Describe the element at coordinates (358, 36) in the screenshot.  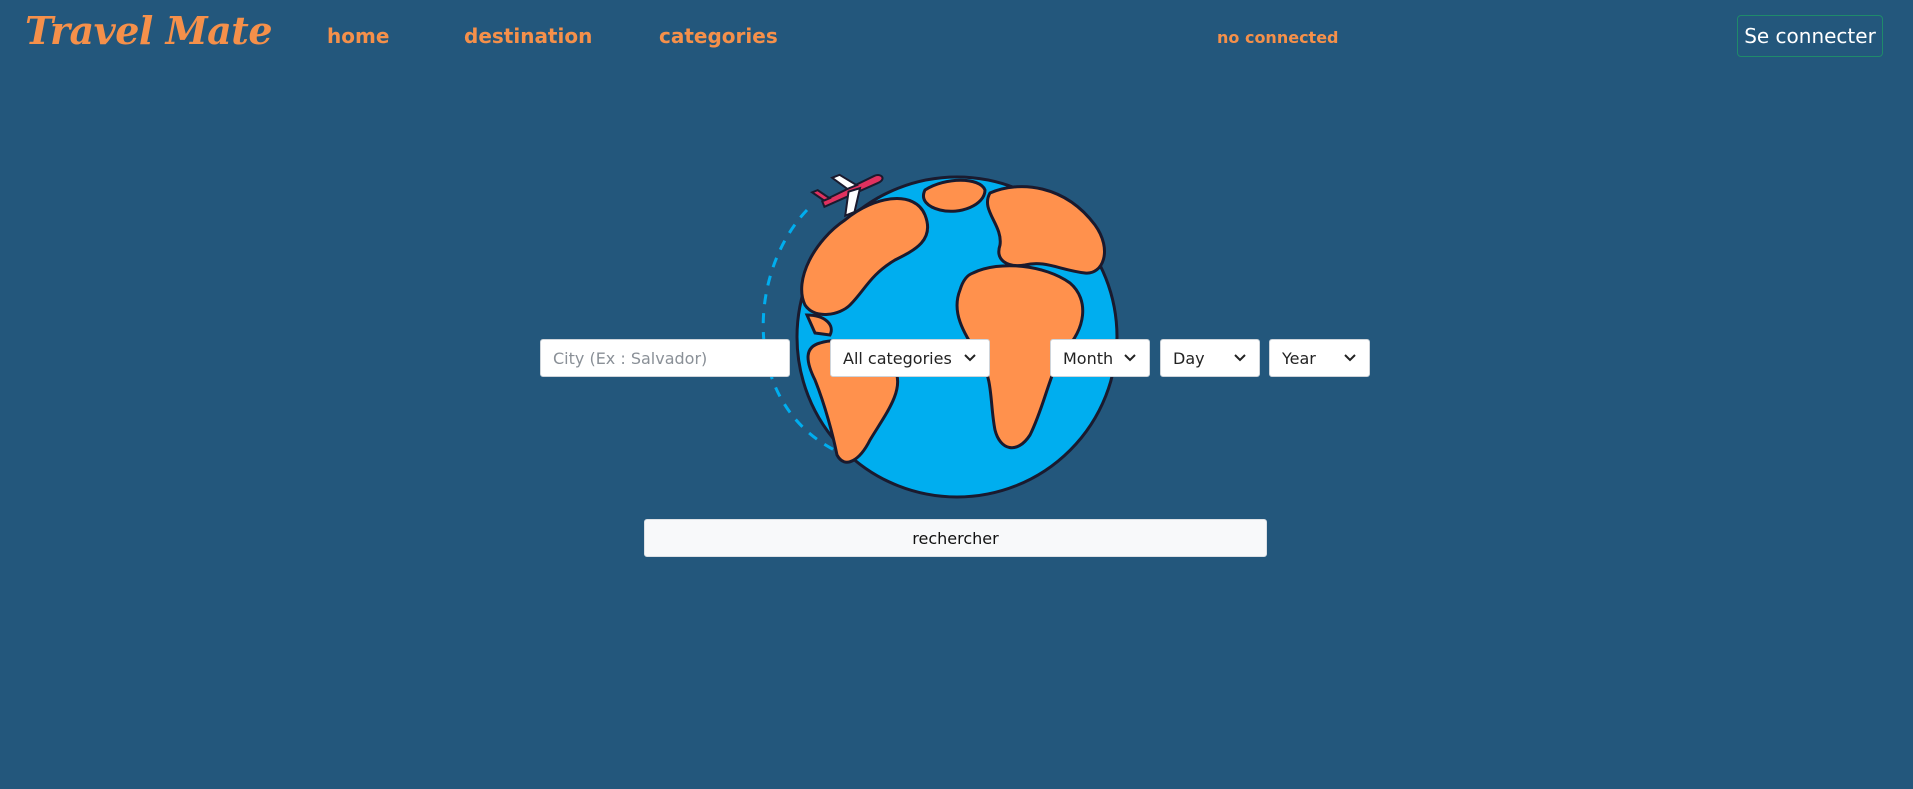
I see `nav-link-home: home` at that location.